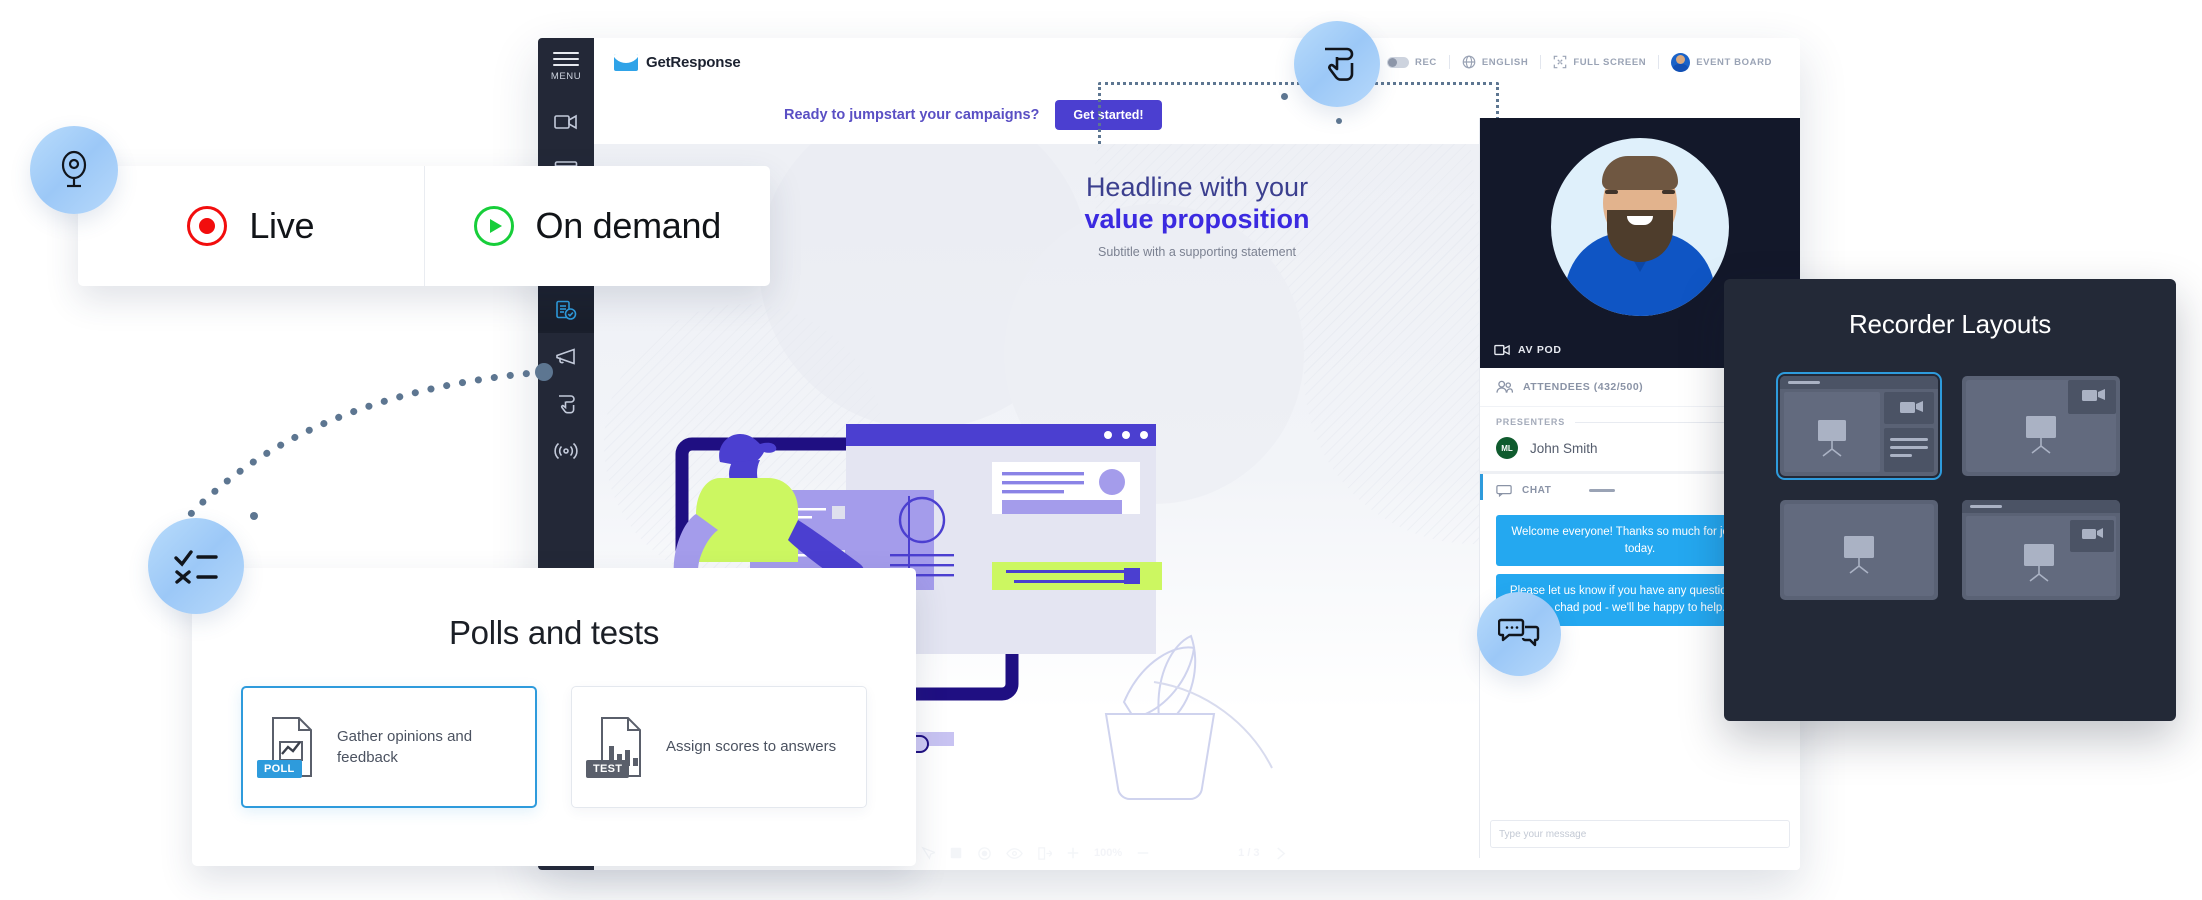  What do you see at coordinates (1469, 62) in the screenshot?
I see `globe-icon` at bounding box center [1469, 62].